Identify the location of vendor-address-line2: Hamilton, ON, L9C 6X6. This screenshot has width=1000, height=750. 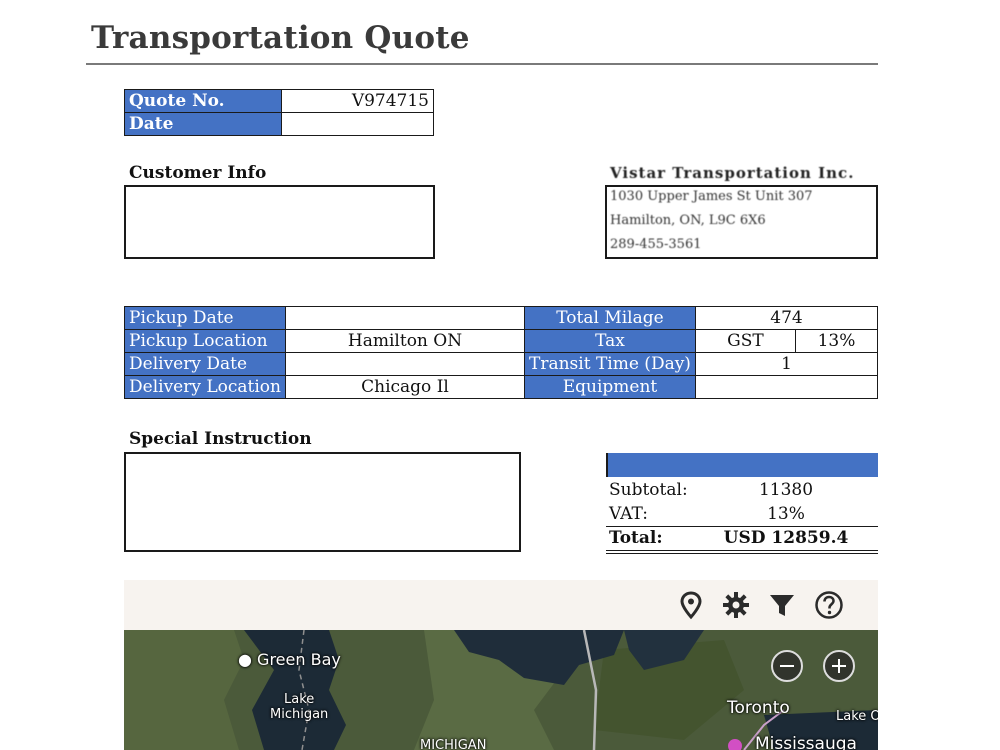
(688, 220).